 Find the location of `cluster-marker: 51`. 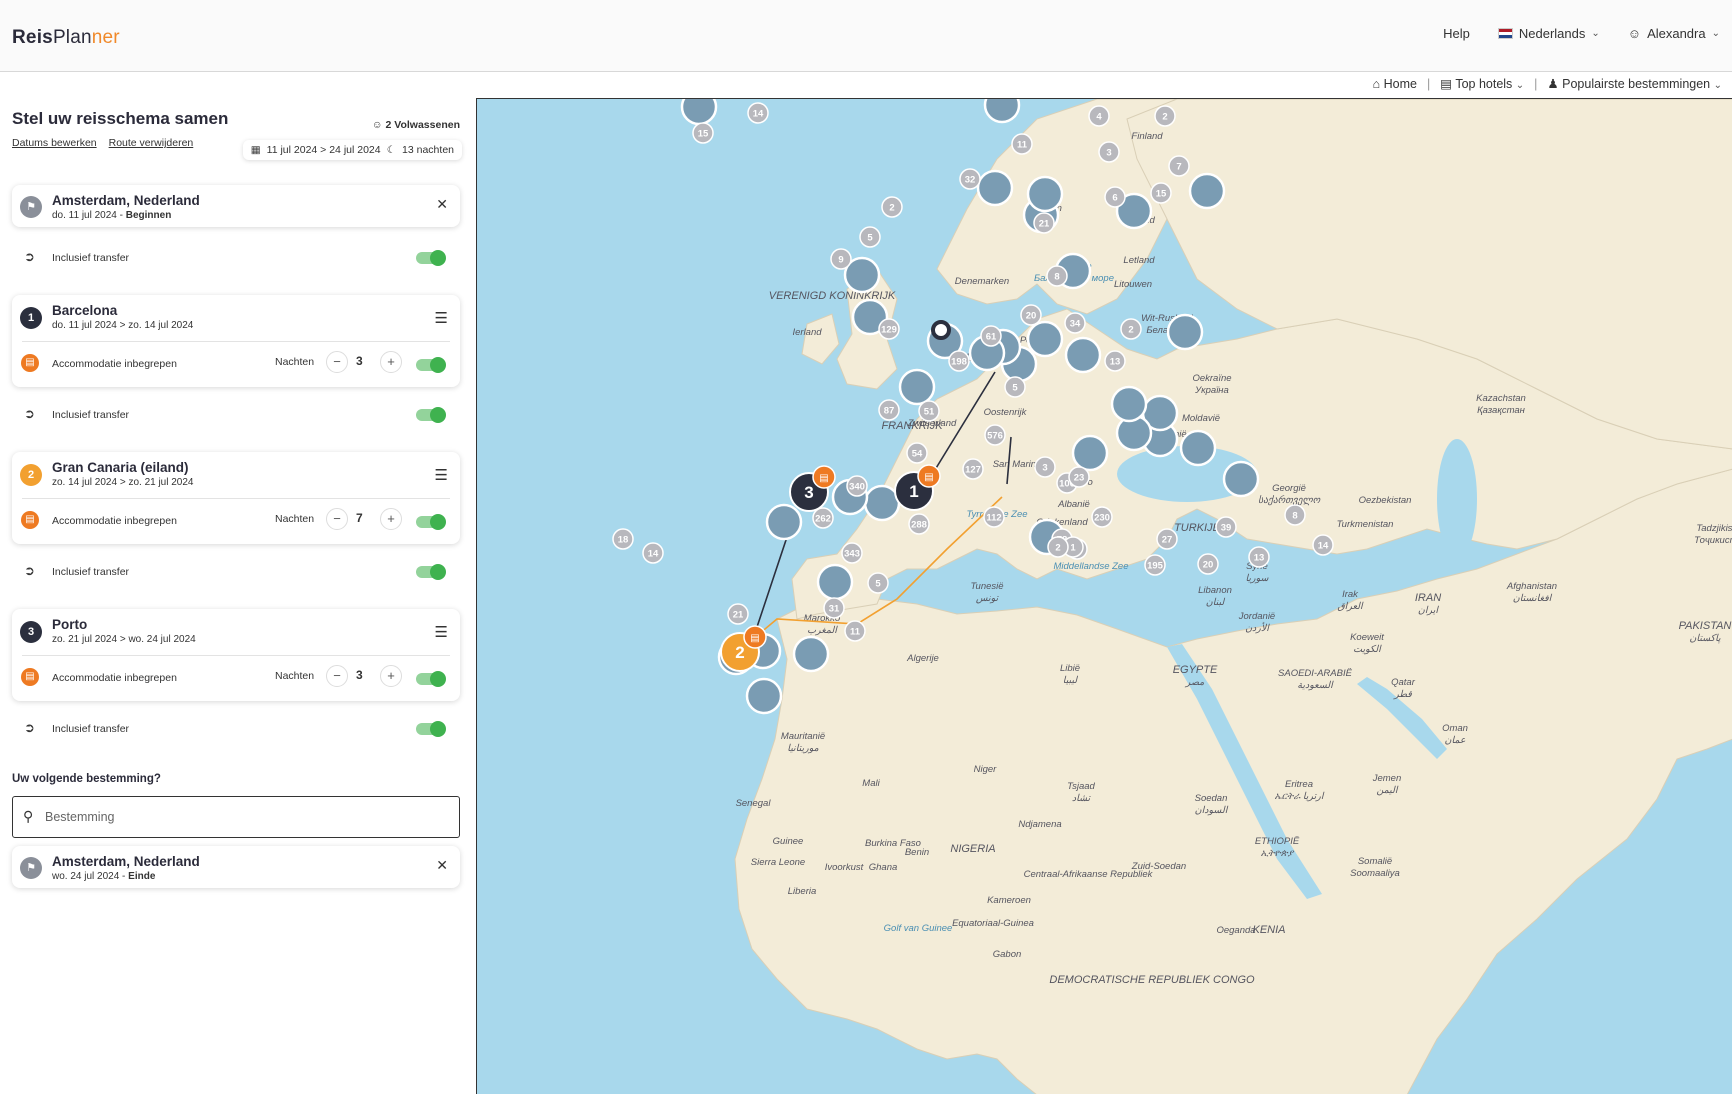

cluster-marker: 51 is located at coordinates (929, 411).